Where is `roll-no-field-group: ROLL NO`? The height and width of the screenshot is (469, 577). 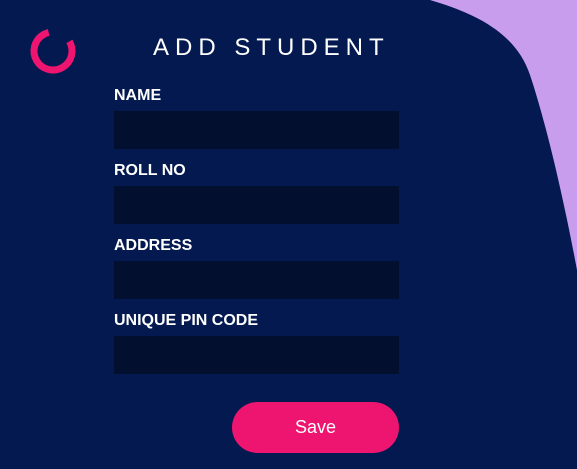
roll-no-field-group: ROLL NO is located at coordinates (256, 198).